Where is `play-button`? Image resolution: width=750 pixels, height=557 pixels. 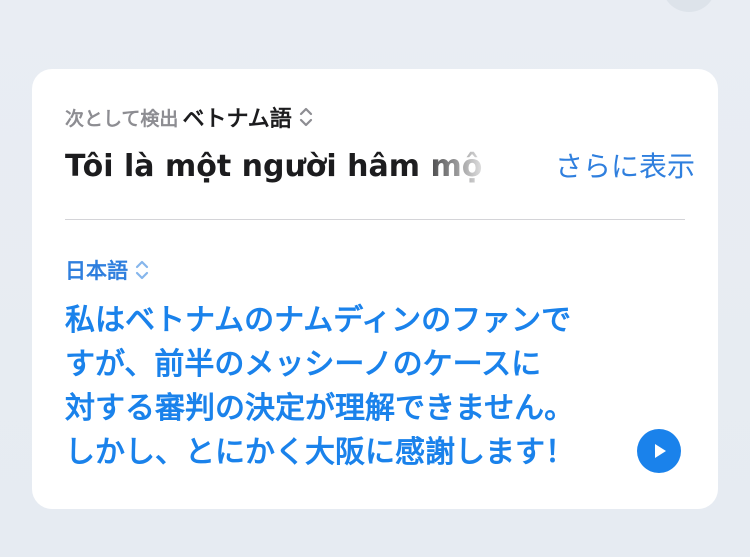
play-button is located at coordinates (659, 451).